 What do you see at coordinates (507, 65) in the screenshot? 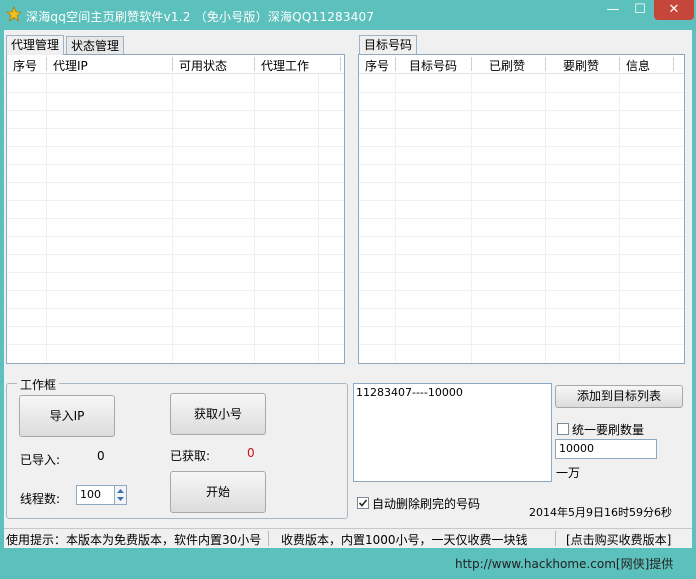
I see `col-liked: 已刷赞` at bounding box center [507, 65].